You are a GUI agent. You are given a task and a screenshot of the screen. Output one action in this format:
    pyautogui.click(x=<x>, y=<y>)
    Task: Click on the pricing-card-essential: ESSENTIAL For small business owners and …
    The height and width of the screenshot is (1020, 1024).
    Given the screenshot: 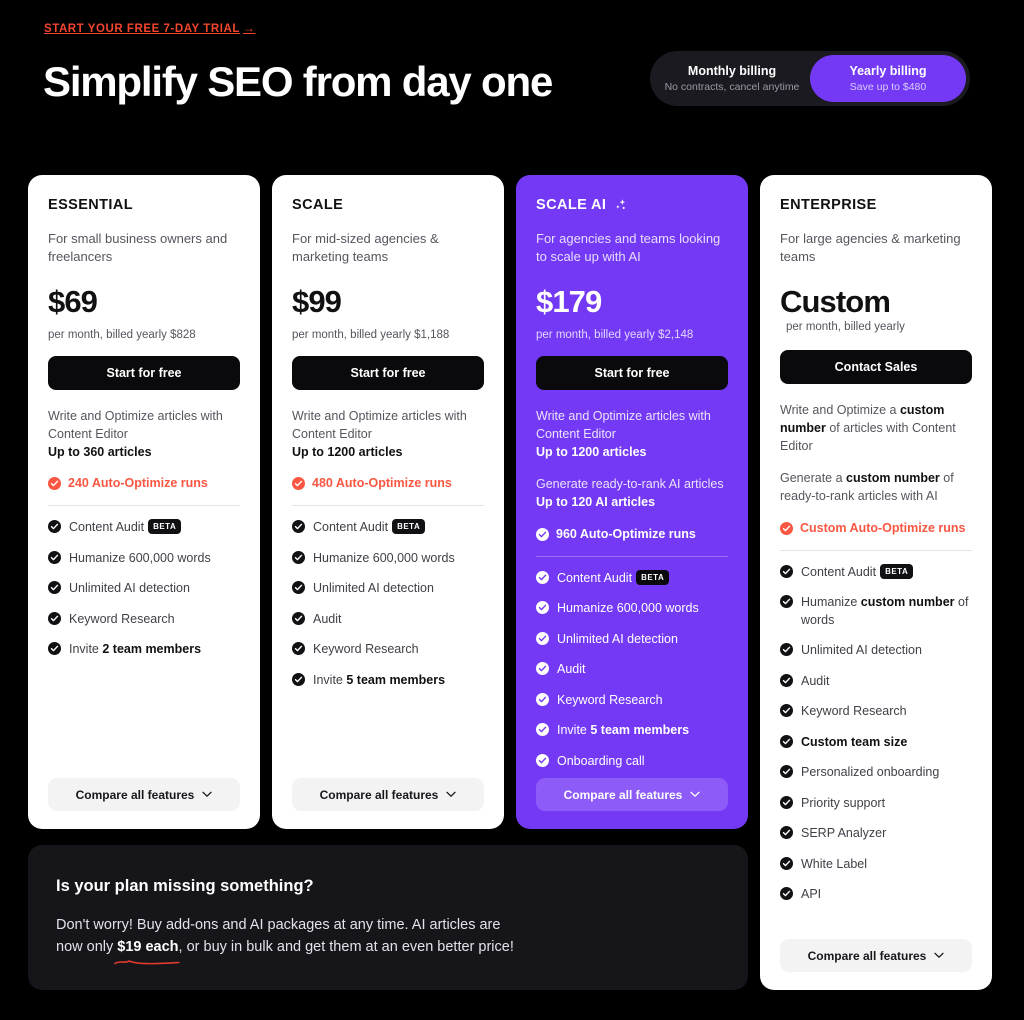 What is the action you would take?
    pyautogui.click(x=144, y=502)
    